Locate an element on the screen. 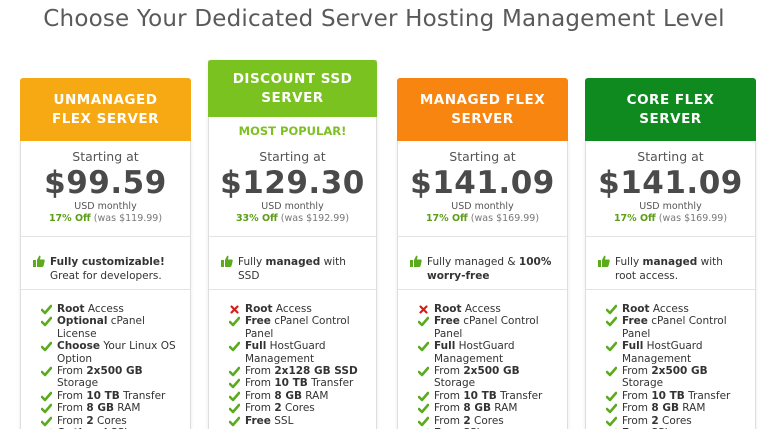 Image resolution: width=768 pixels, height=429 pixels. plan-name: CORE FLEX SERVER is located at coordinates (670, 109).